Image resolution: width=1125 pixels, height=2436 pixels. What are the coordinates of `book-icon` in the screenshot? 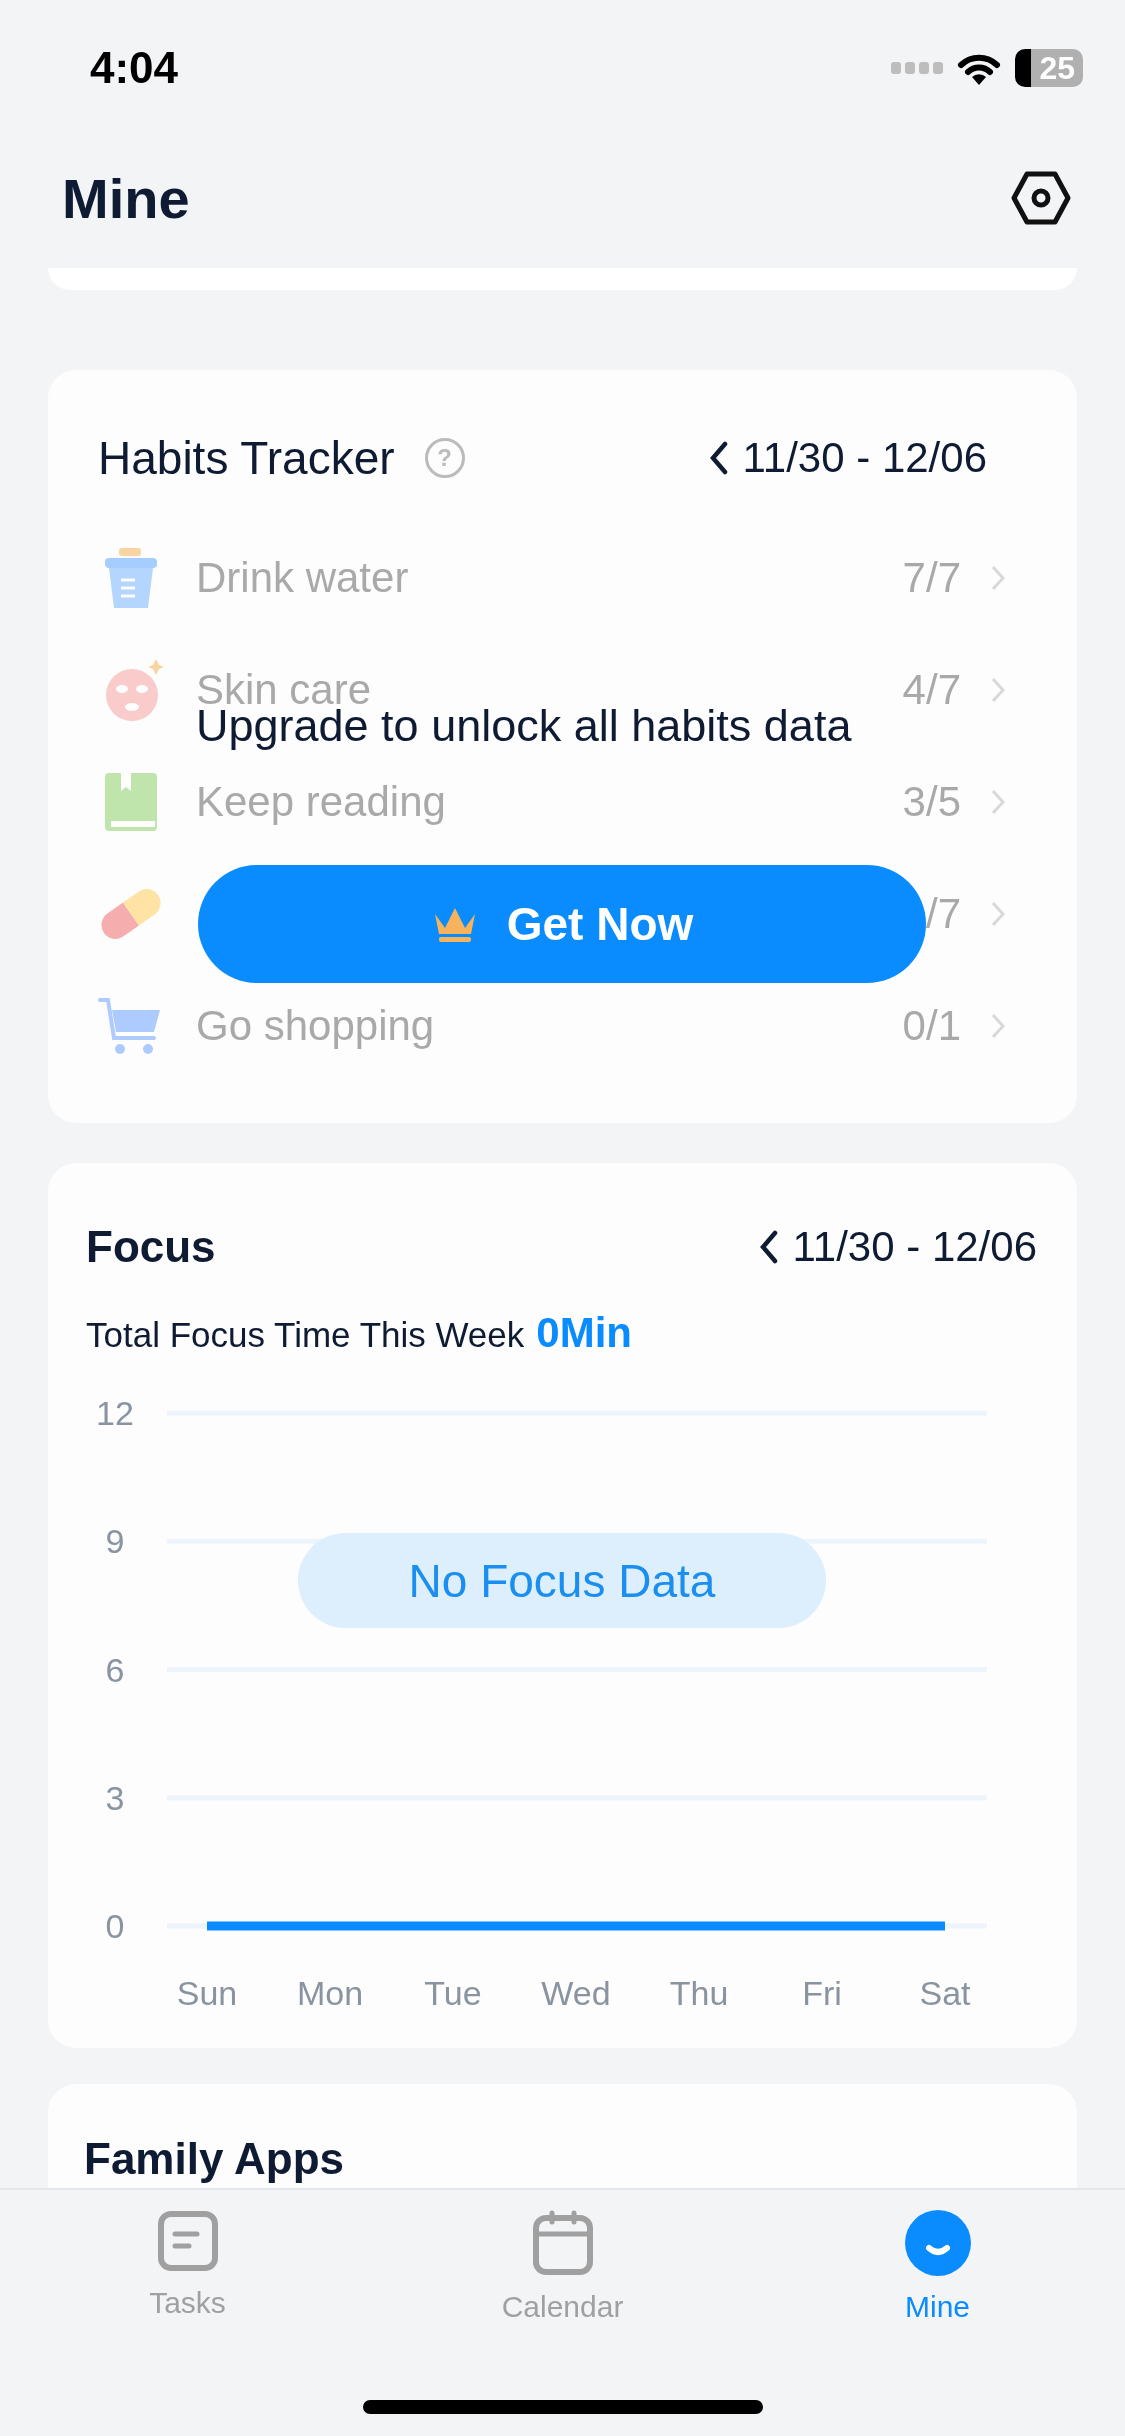 It's located at (131, 802).